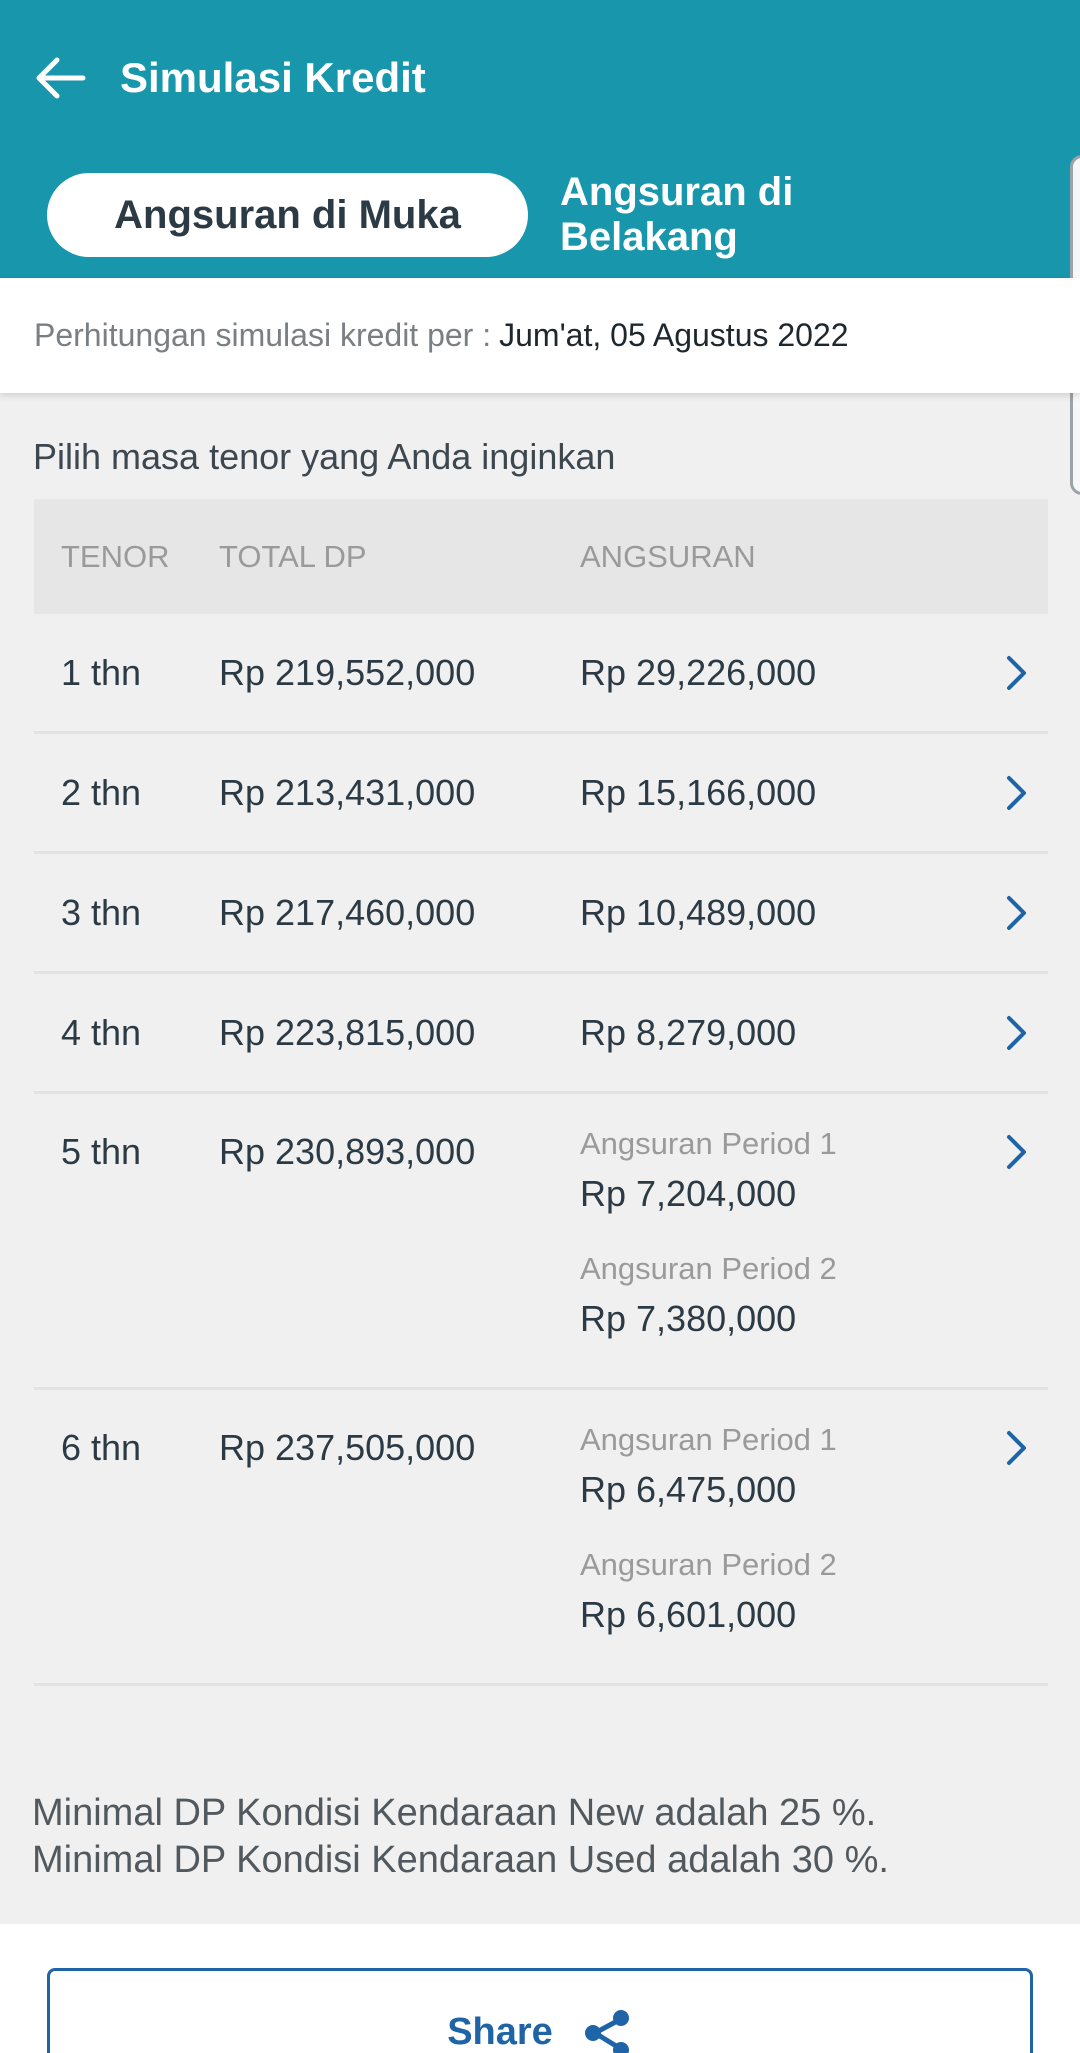  Describe the element at coordinates (115, 556) in the screenshot. I see `column-header-tenor: TENOR` at that location.